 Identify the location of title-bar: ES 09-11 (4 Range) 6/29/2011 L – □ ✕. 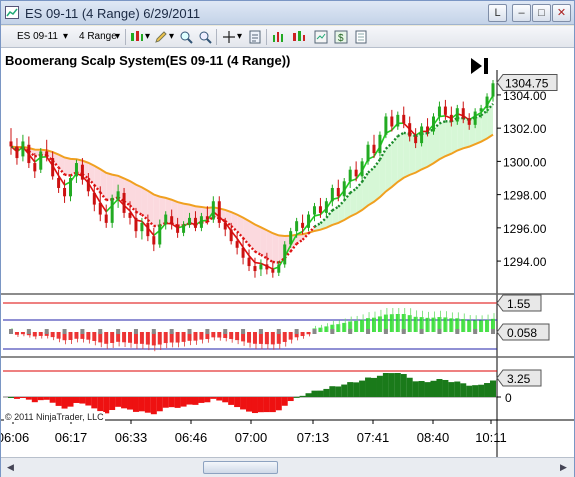
(287, 13).